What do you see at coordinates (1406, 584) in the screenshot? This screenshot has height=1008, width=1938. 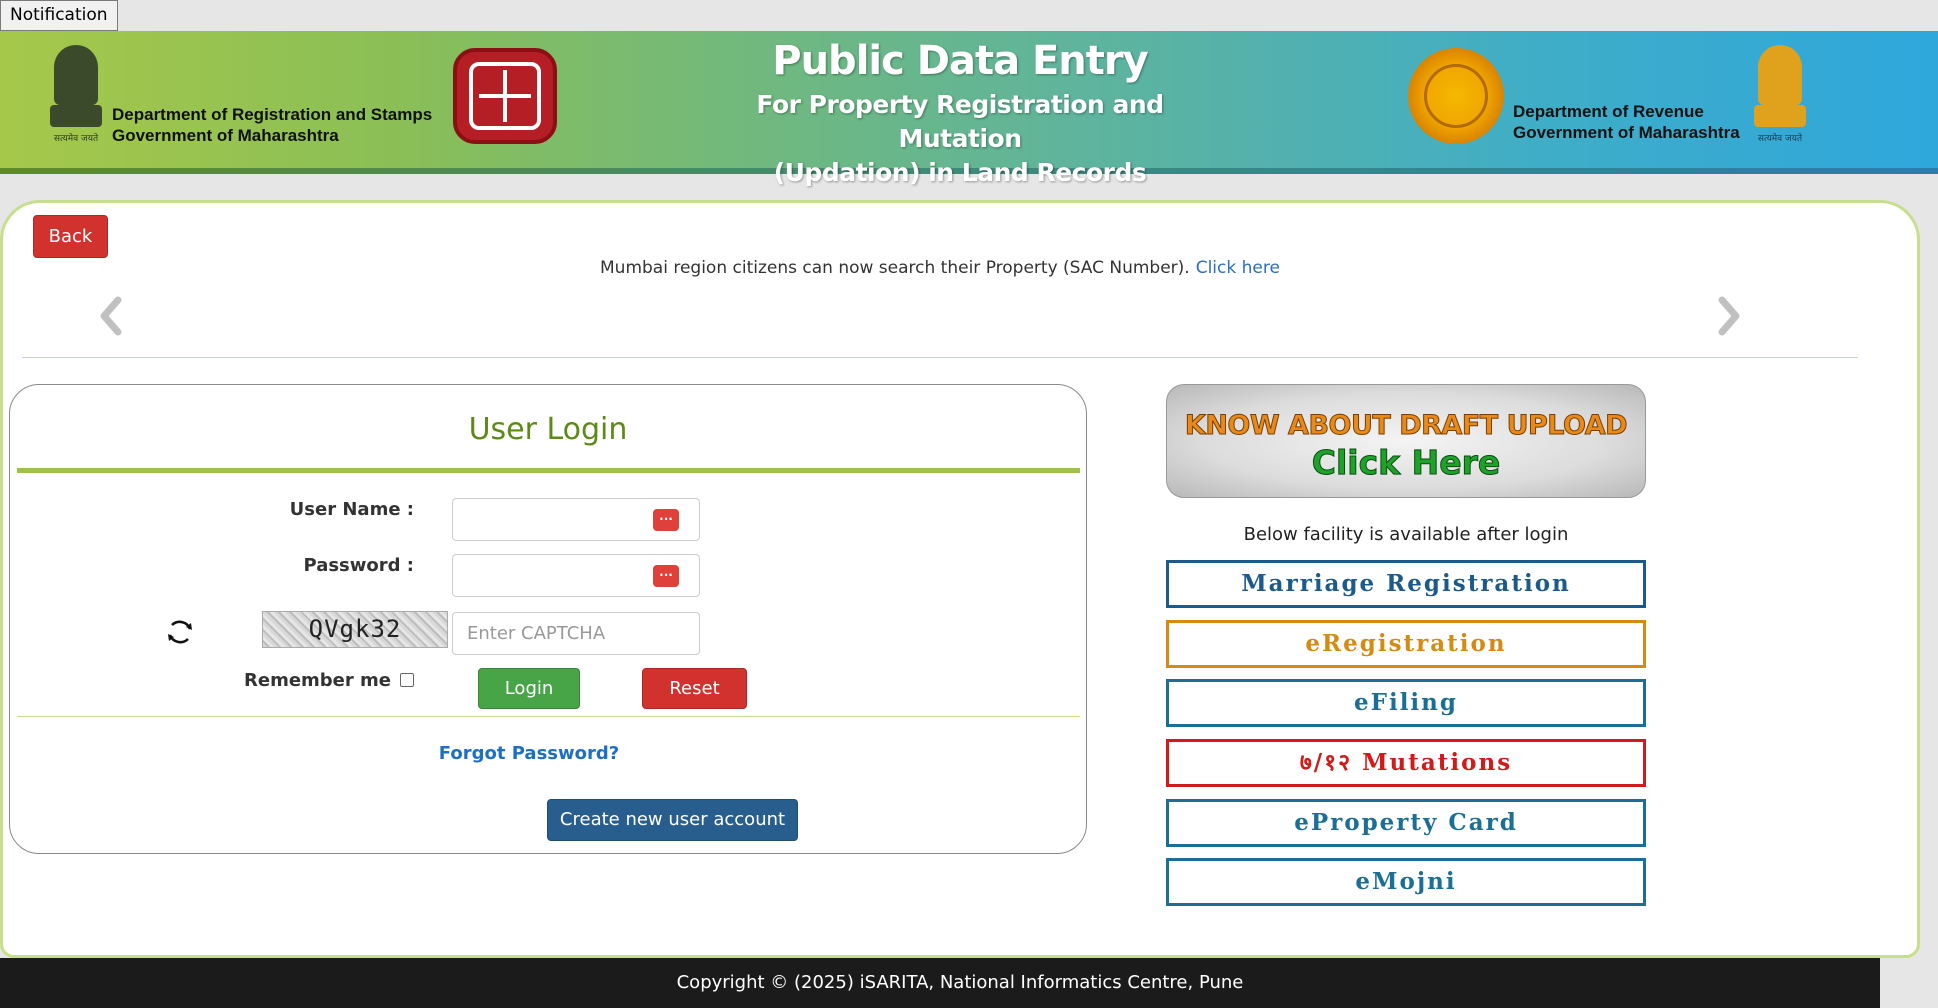 I see `facility-marriage-registration: Marriage Registration` at bounding box center [1406, 584].